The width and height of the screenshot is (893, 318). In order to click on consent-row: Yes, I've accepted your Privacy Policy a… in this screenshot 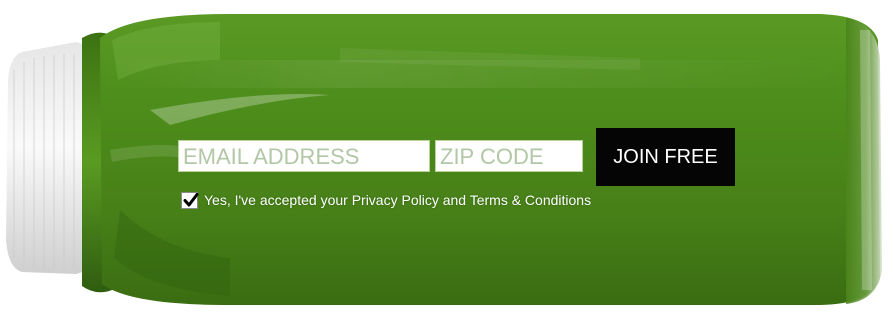, I will do `click(386, 200)`.